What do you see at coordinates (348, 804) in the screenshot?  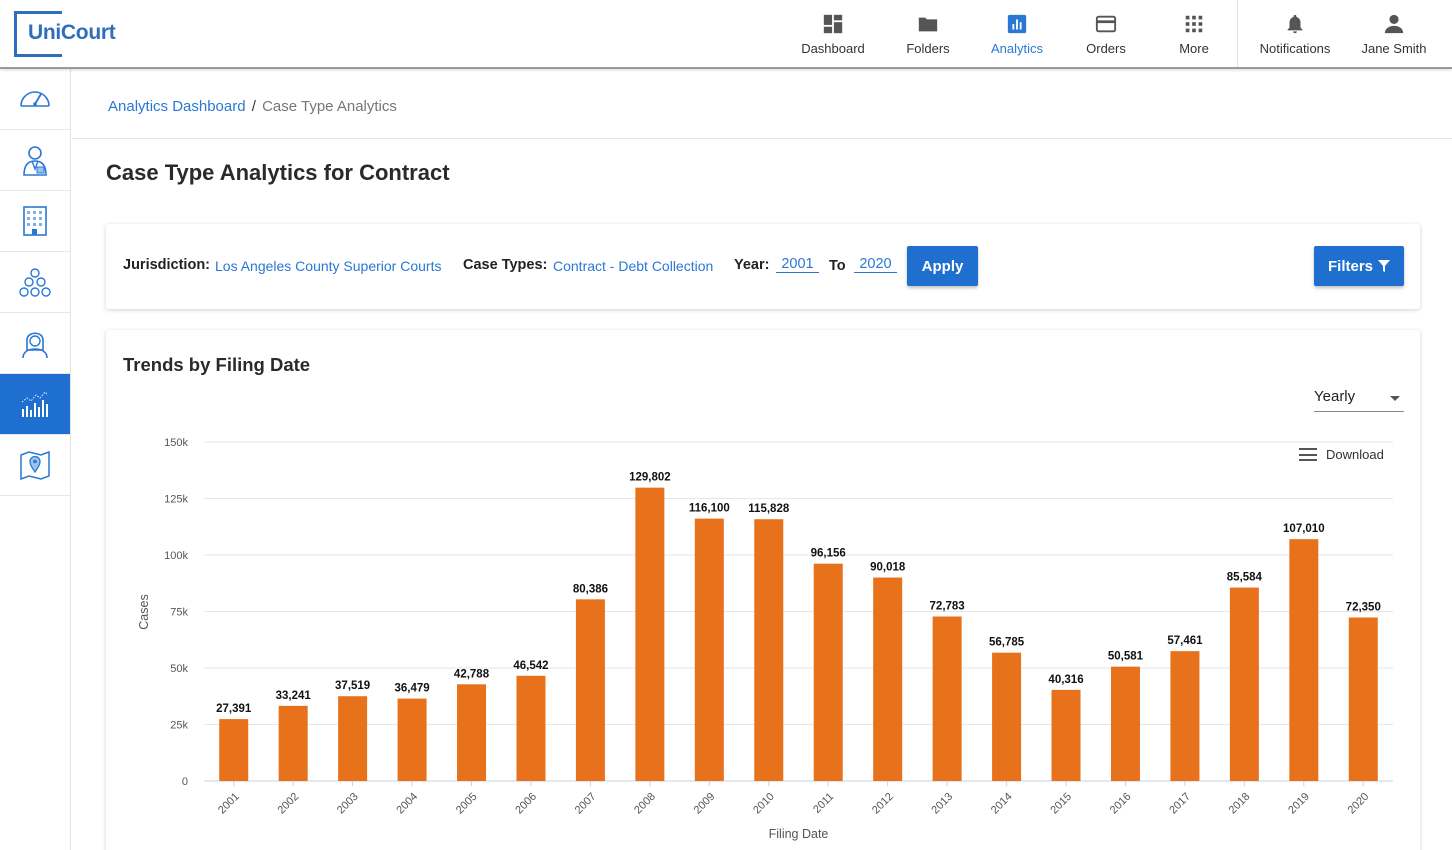 I see `x-tick-label: 2003` at bounding box center [348, 804].